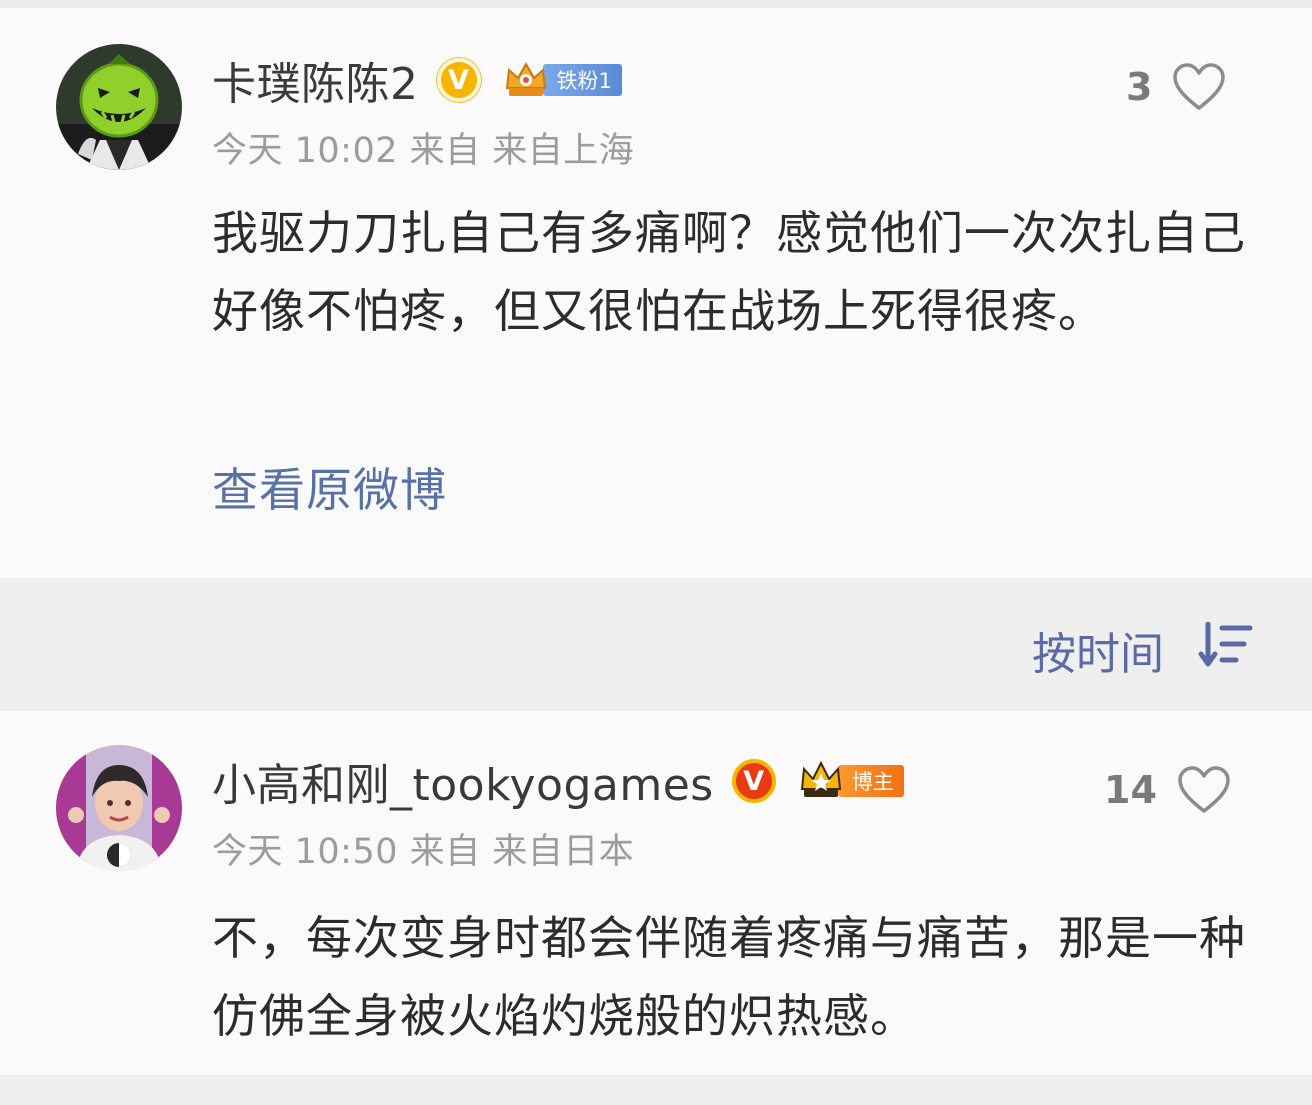  Describe the element at coordinates (656, 4) in the screenshot. I see `top-divider` at that location.